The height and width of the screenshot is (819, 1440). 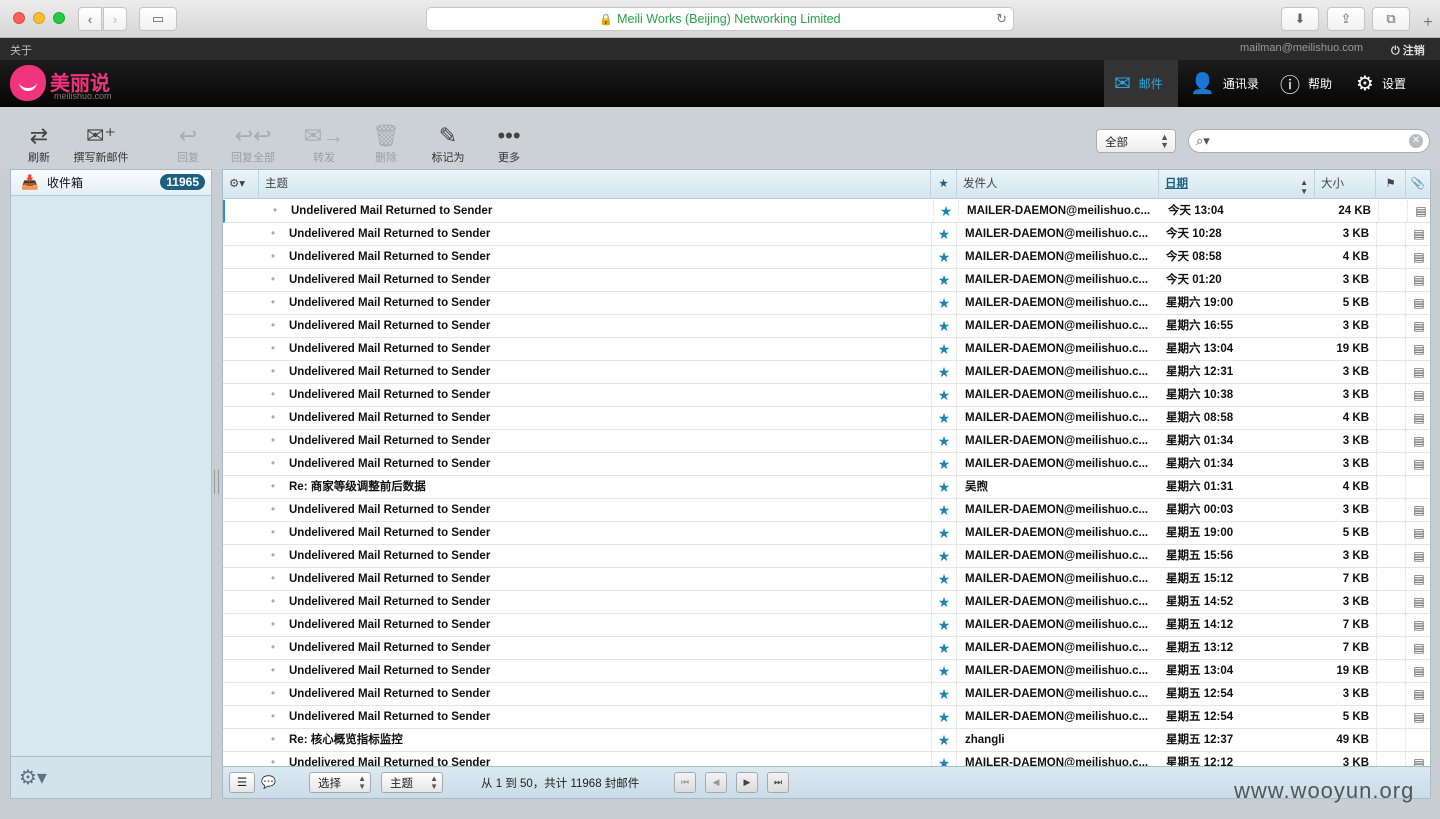 What do you see at coordinates (253, 144) in the screenshot?
I see `reply-all-button: ↩↩ 回复全部` at bounding box center [253, 144].